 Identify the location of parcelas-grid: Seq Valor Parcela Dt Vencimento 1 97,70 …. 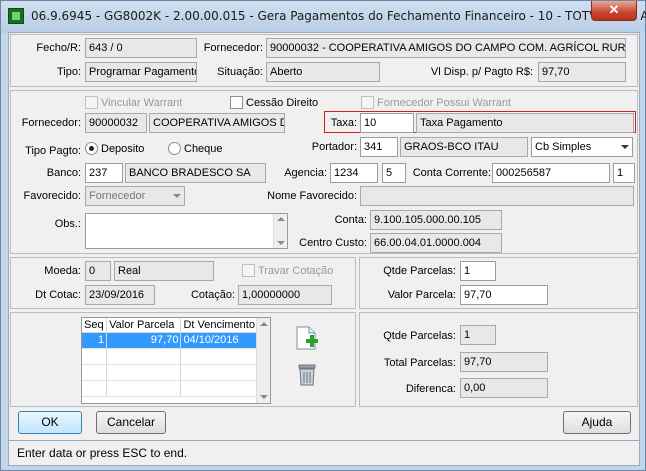
(176, 360).